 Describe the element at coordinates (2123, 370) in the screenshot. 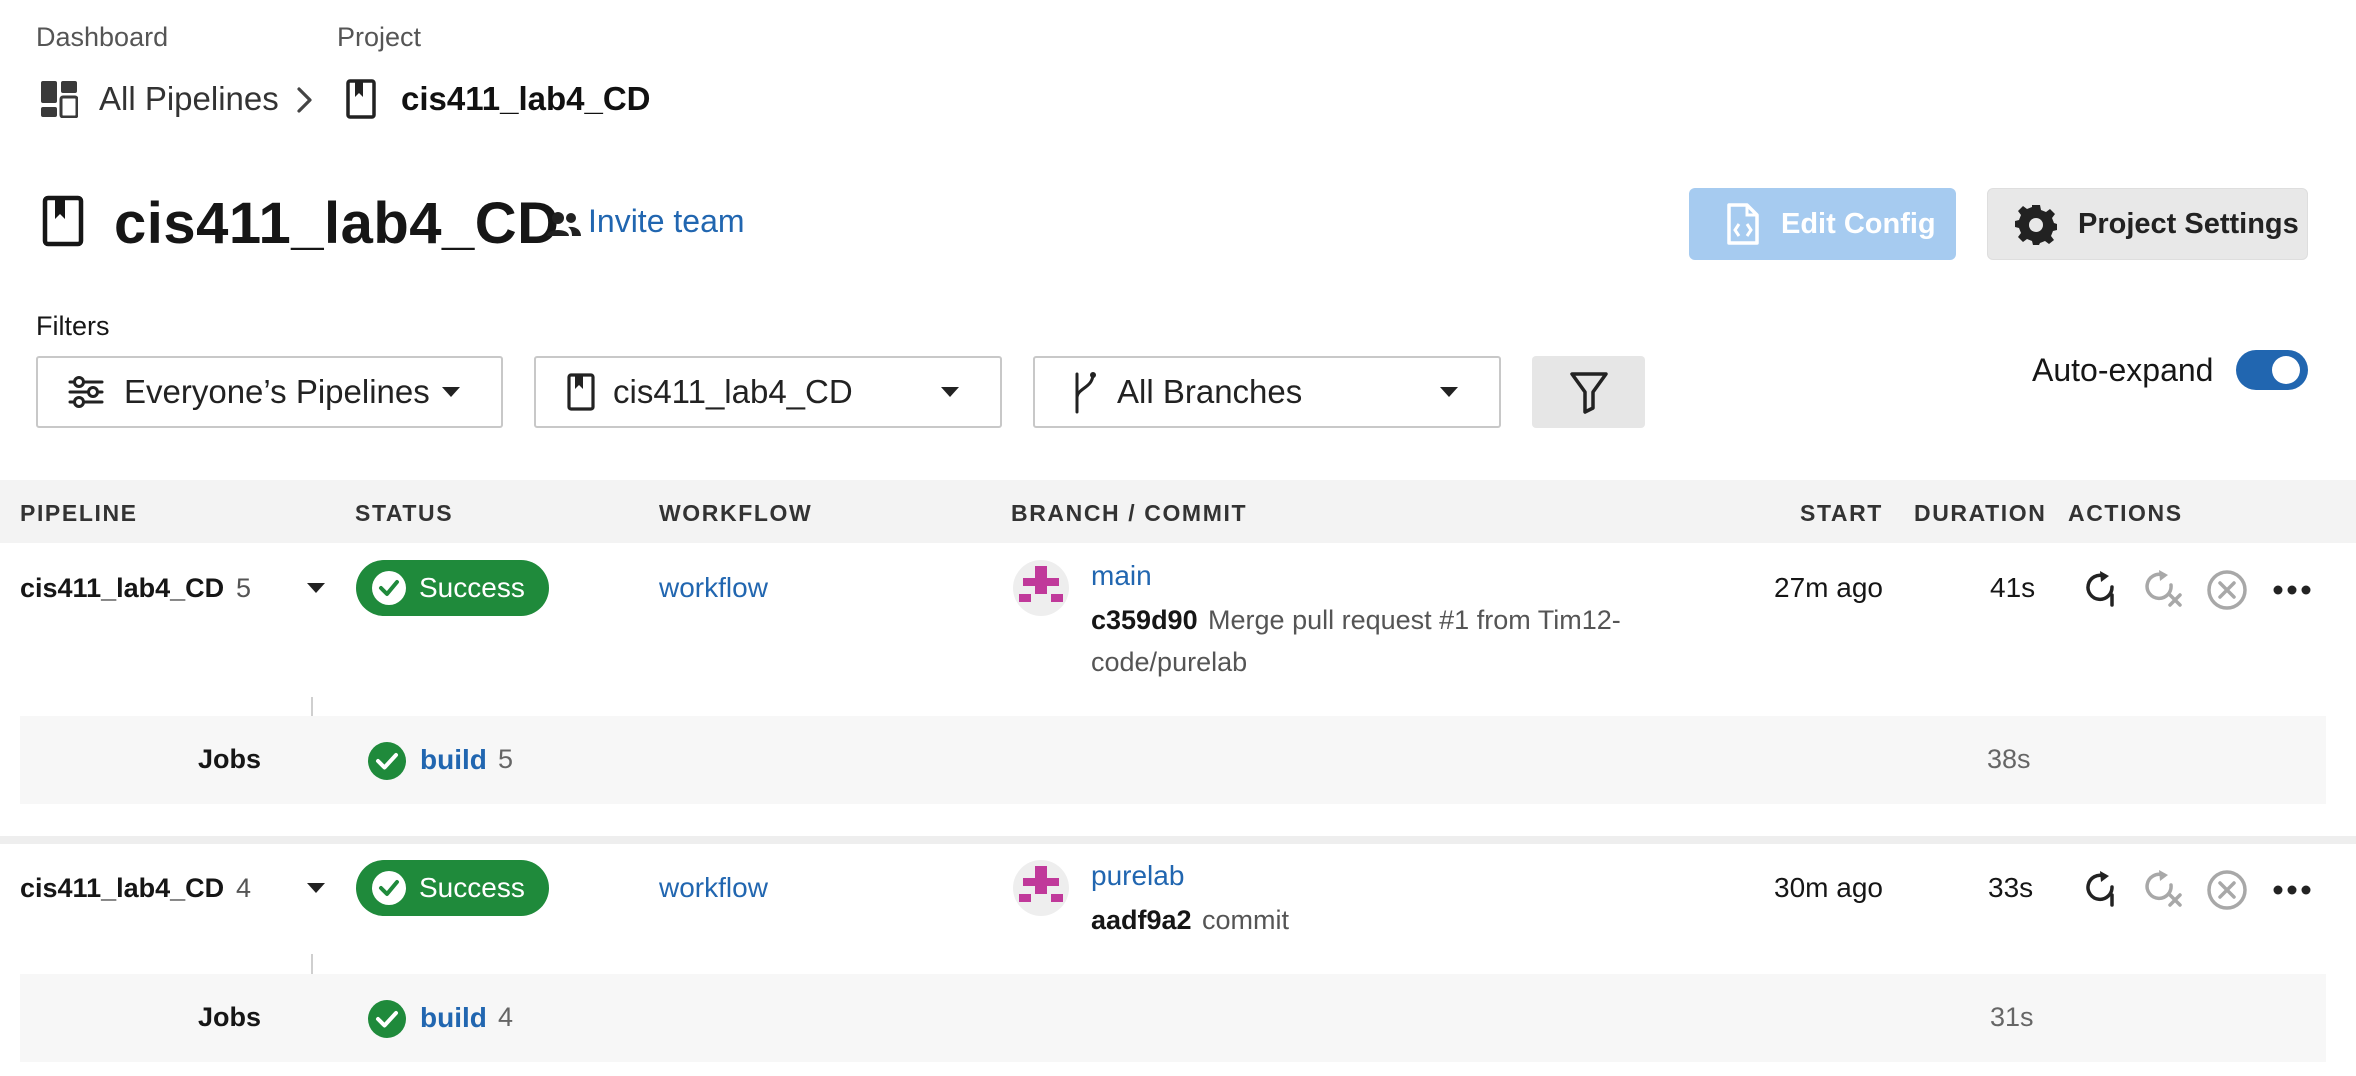

I see `auto-expand-label: Auto-expand` at that location.